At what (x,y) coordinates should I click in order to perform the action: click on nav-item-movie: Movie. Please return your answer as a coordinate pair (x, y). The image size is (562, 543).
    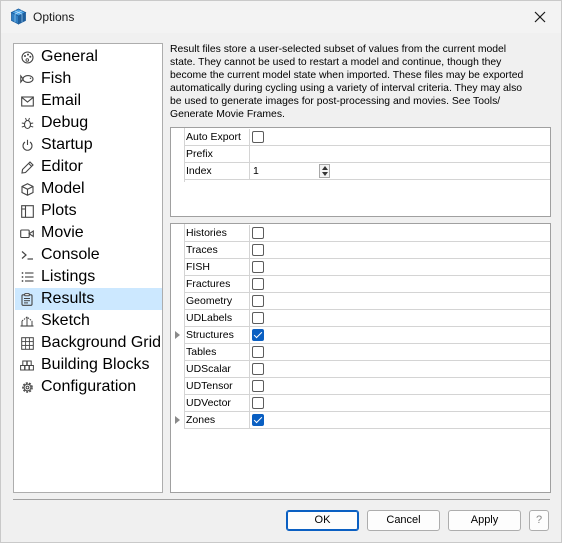
    Looking at the image, I should click on (88, 233).